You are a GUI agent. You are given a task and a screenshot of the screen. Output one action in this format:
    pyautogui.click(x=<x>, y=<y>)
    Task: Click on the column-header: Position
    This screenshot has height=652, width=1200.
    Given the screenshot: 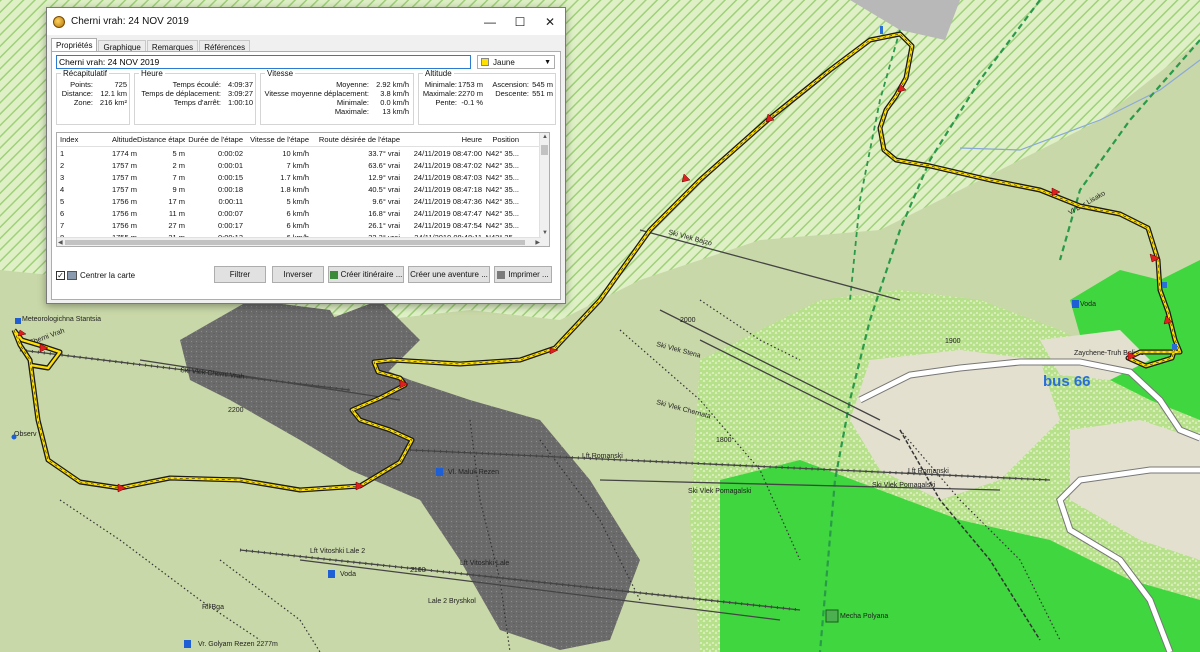 What is the action you would take?
    pyautogui.click(x=501, y=139)
    